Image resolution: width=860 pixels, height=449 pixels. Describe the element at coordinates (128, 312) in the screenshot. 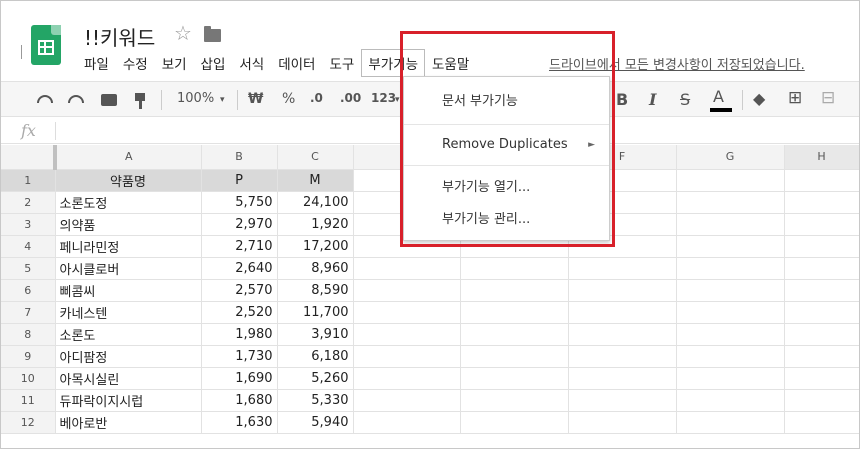

I see `cell: 카네스텐` at that location.